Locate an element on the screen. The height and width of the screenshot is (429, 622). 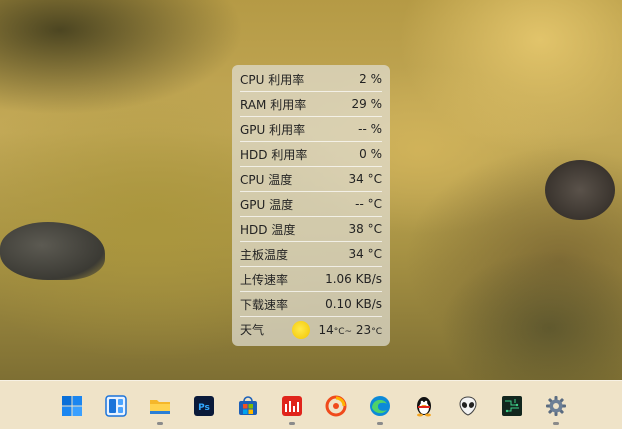
weather-temperature: 14°C~ 23°C is located at coordinates (350, 330).